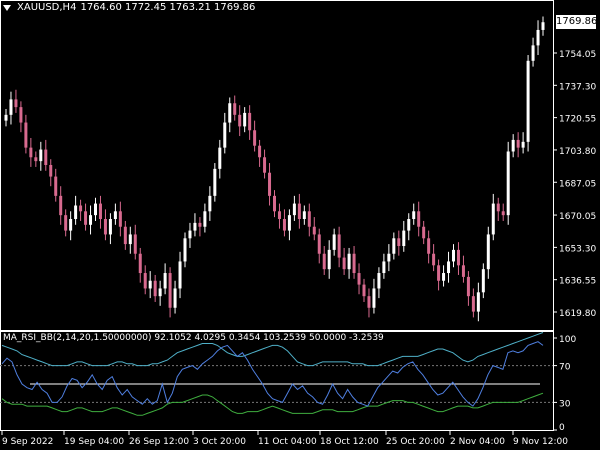  I want to click on time-tick-label: 9 Sep 2022, so click(27, 442).